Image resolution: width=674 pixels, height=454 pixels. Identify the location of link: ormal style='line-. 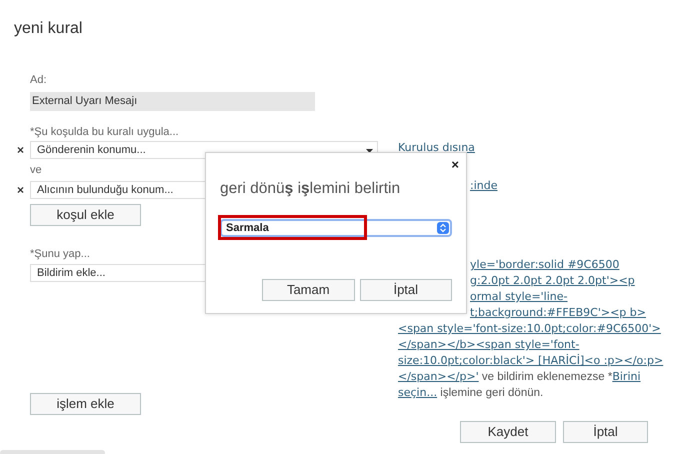
(519, 296).